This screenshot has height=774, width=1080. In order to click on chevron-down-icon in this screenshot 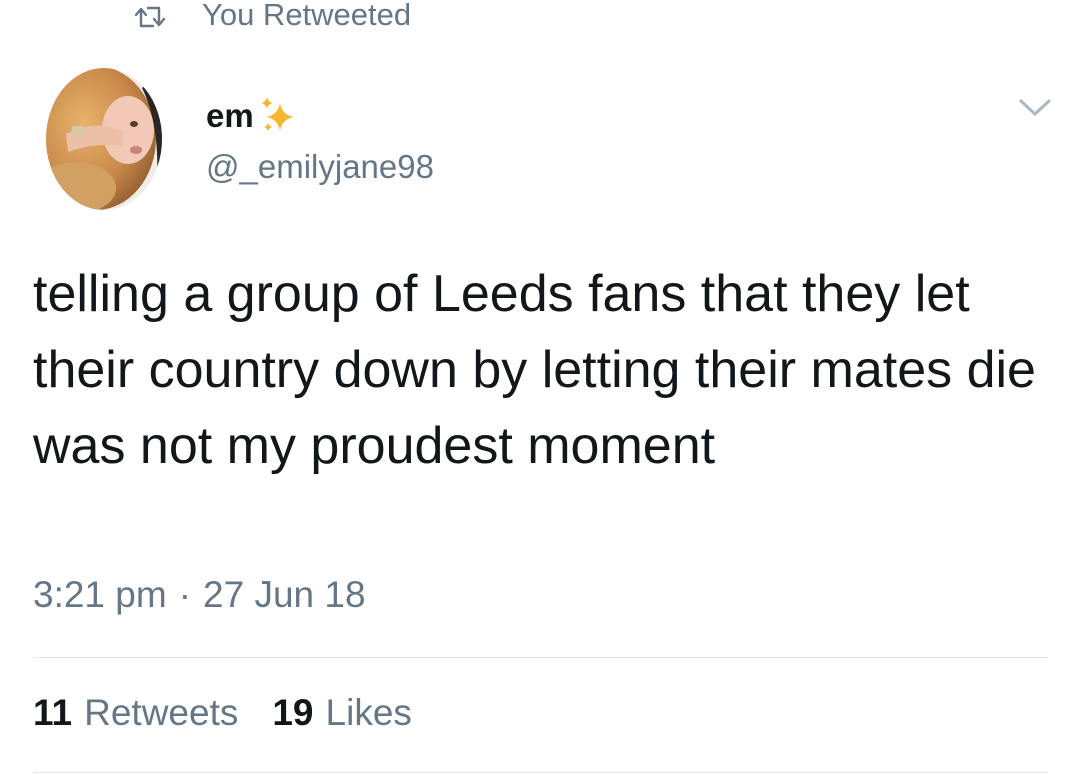, I will do `click(1035, 108)`.